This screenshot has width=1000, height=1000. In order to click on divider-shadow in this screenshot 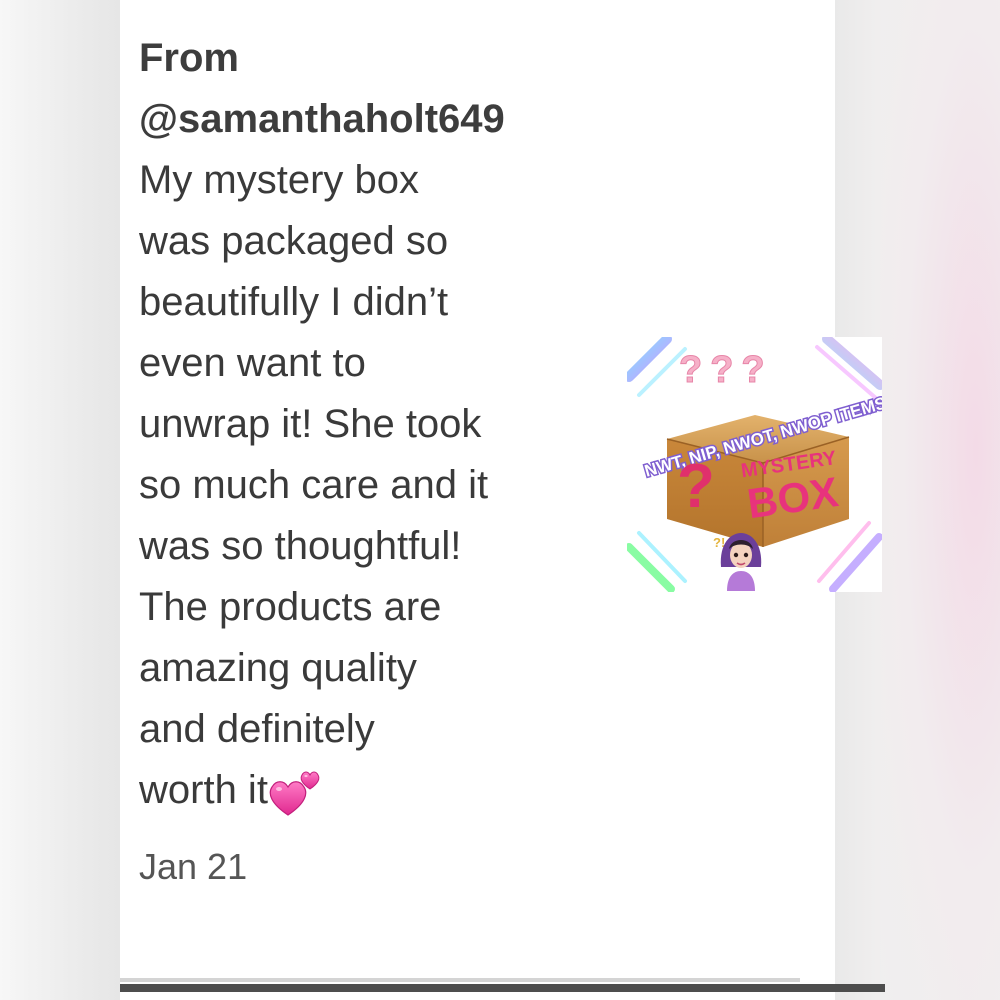, I will do `click(460, 980)`.